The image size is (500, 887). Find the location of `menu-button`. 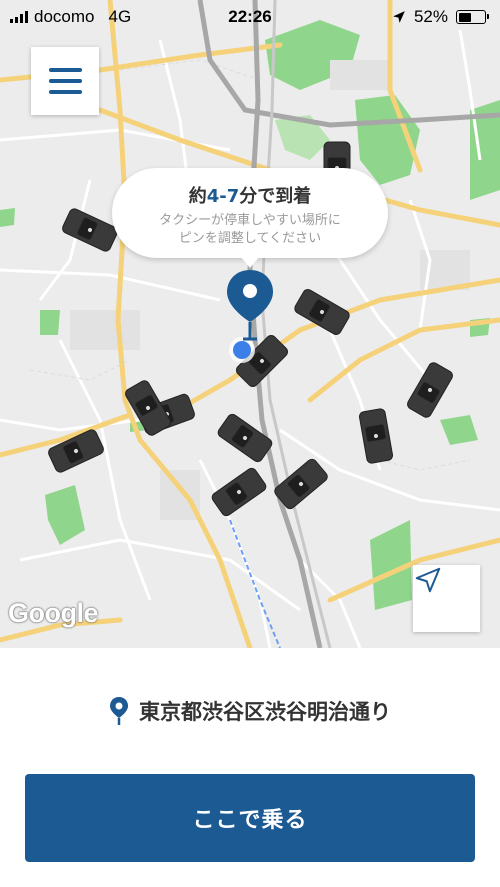

menu-button is located at coordinates (65, 81).